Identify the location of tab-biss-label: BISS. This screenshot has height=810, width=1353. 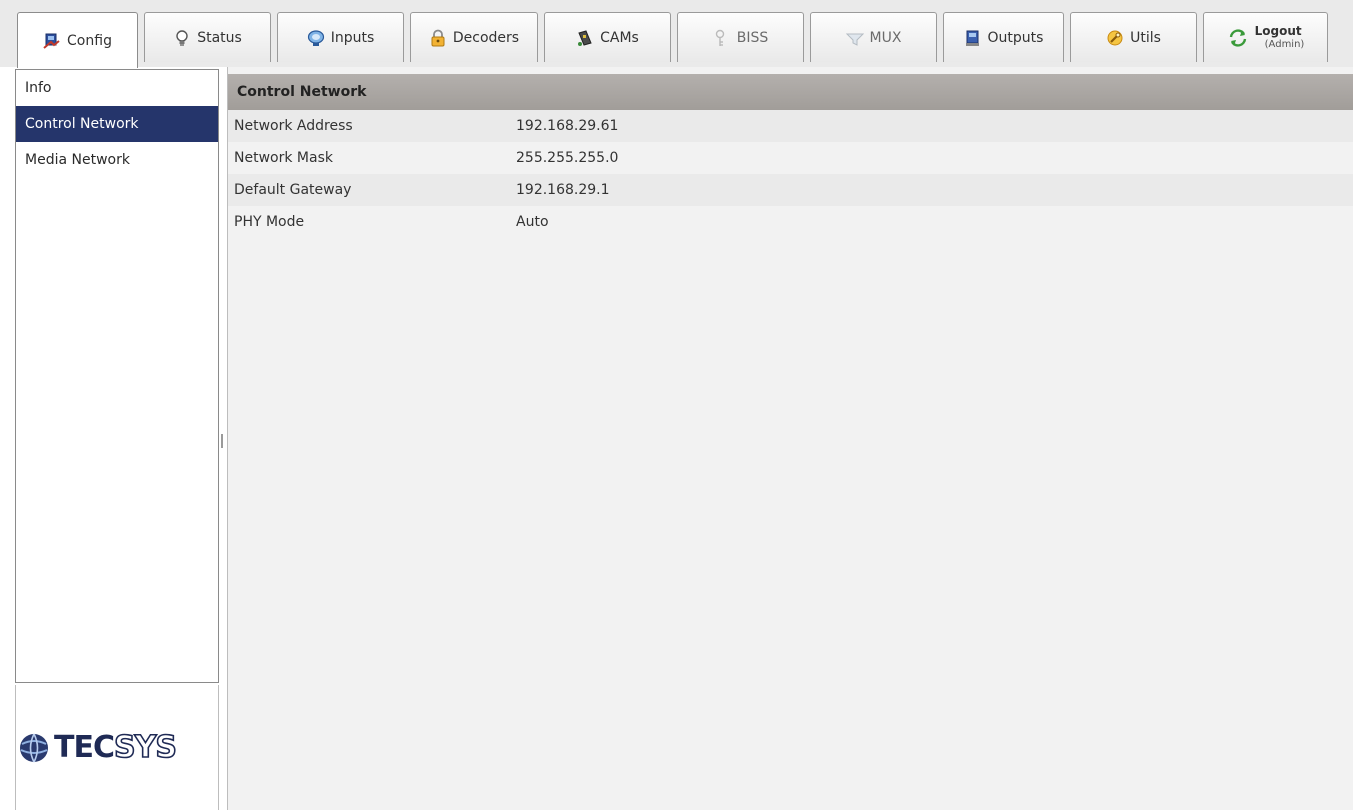
(752, 37).